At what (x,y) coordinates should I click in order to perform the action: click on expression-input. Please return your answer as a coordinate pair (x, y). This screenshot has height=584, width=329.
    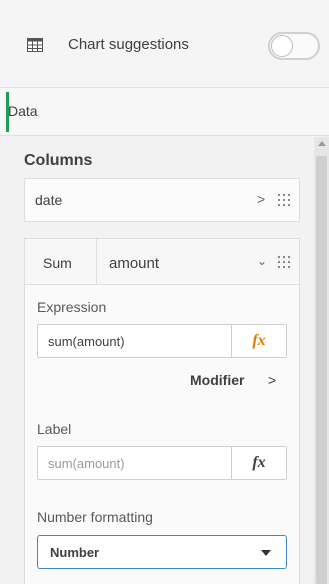
    Looking at the image, I should click on (134, 341).